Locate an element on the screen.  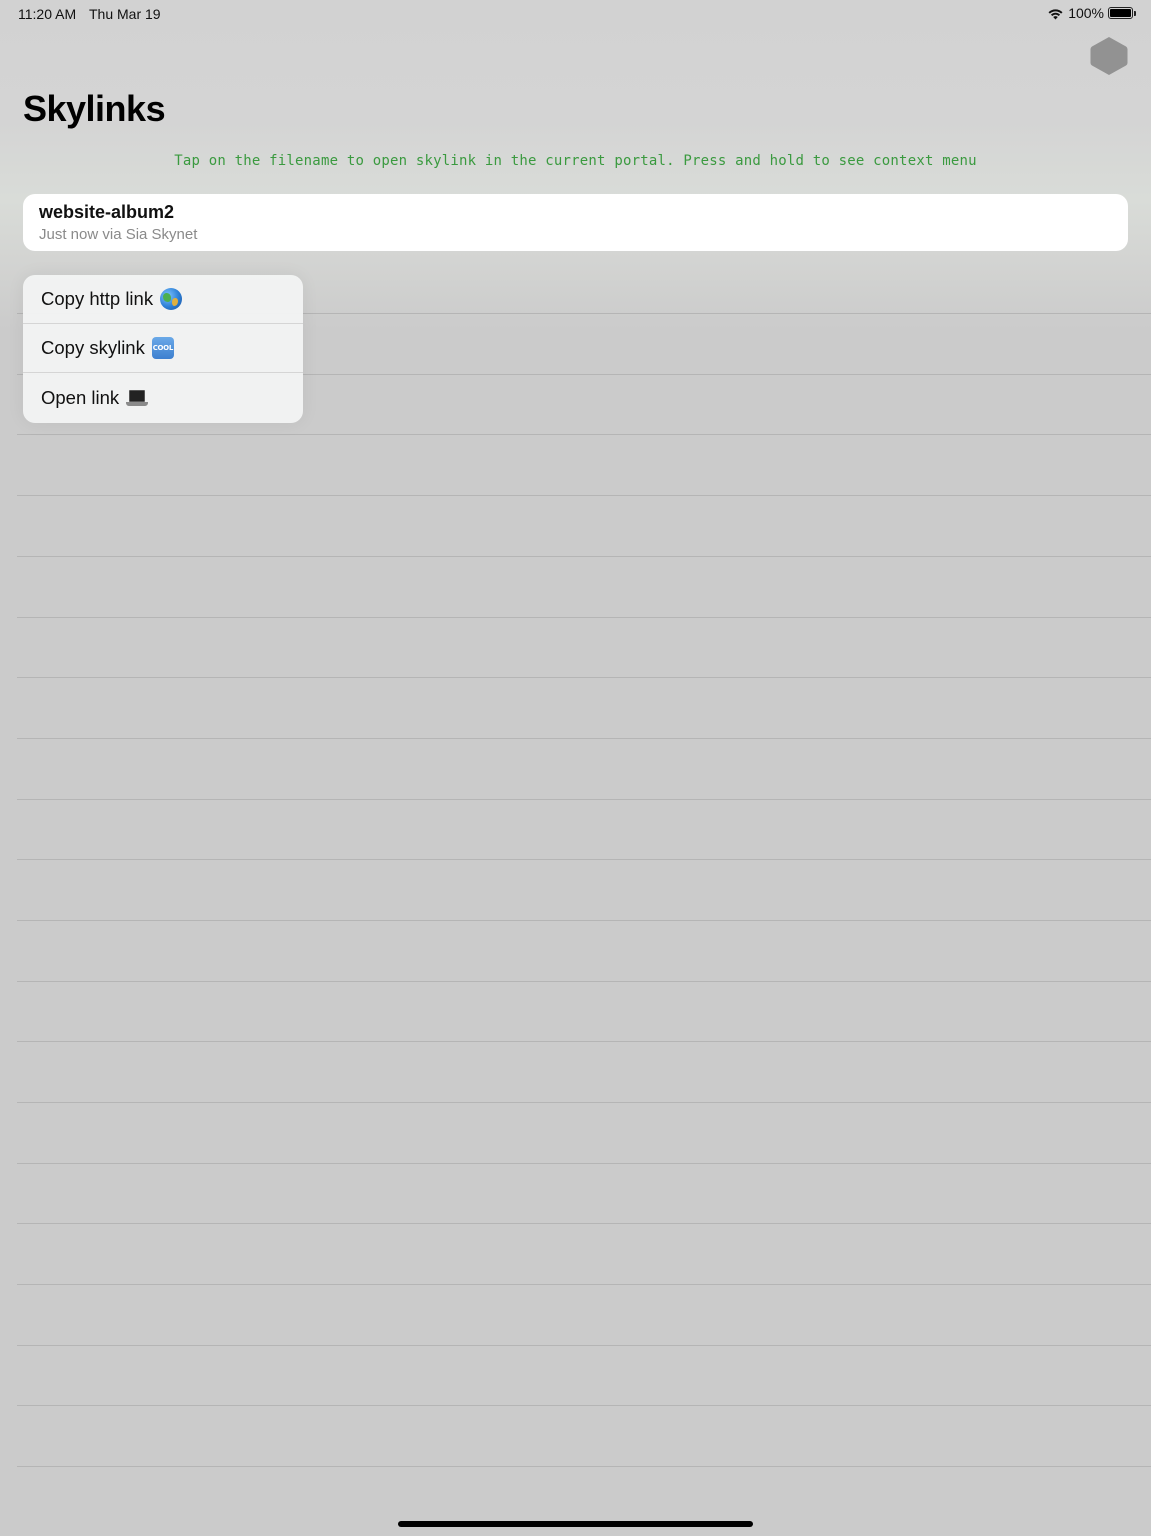
menu-item-open-link: Open link is located at coordinates (163, 398).